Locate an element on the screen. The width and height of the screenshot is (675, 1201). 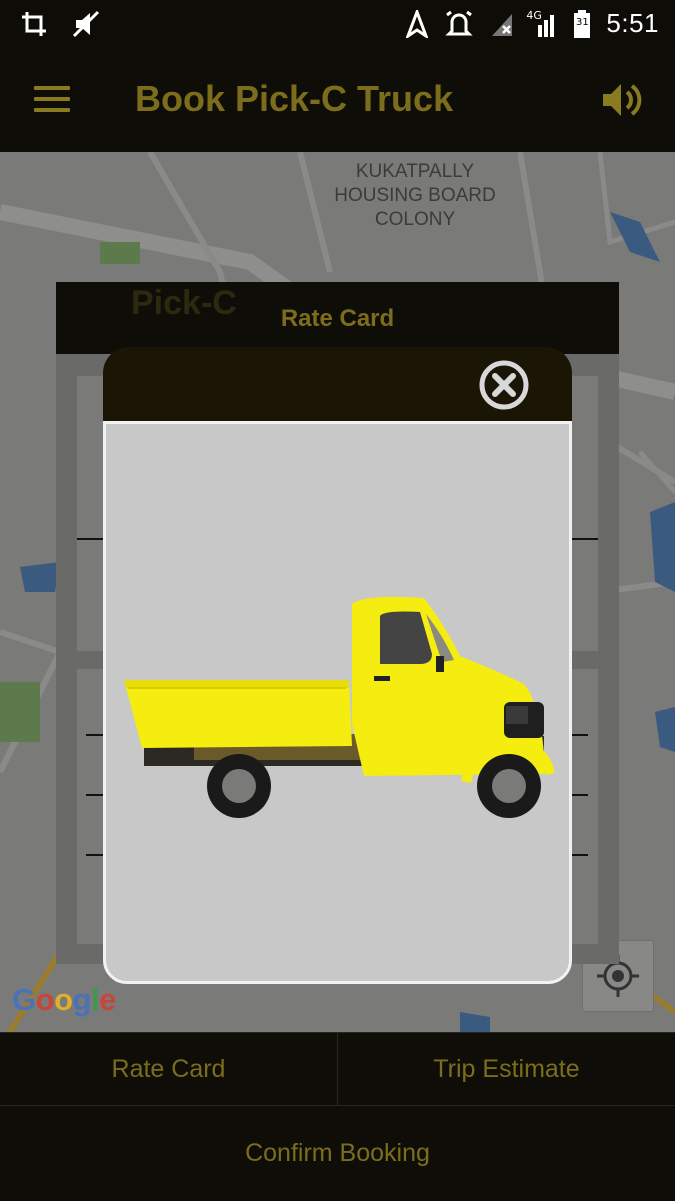
navigation-icon is located at coordinates (417, 23).